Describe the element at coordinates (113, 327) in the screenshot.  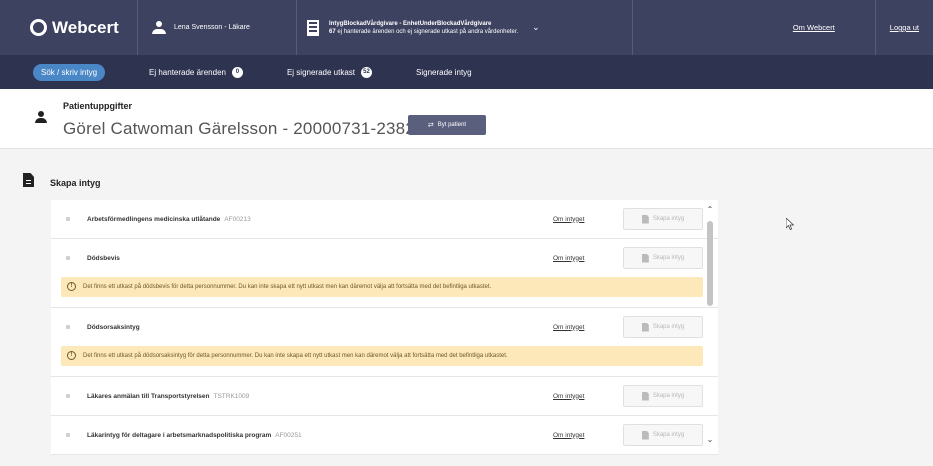
I see `certificate-name: Dödsorsaksintyg` at that location.